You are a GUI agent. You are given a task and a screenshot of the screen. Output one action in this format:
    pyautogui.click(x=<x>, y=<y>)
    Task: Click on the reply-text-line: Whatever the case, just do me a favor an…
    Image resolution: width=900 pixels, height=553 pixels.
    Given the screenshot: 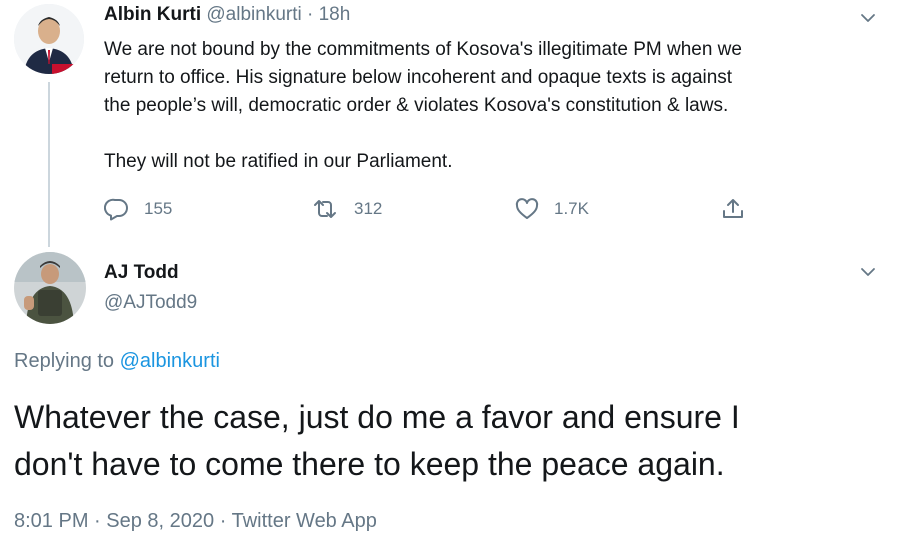 What is the action you would take?
    pyautogui.click(x=377, y=417)
    